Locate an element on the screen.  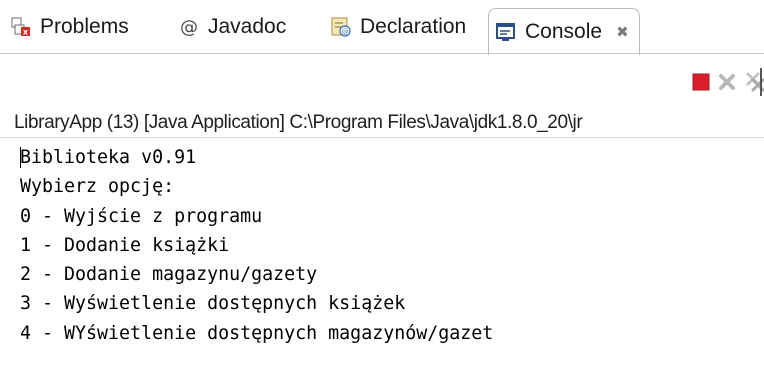
terminate-button is located at coordinates (701, 82).